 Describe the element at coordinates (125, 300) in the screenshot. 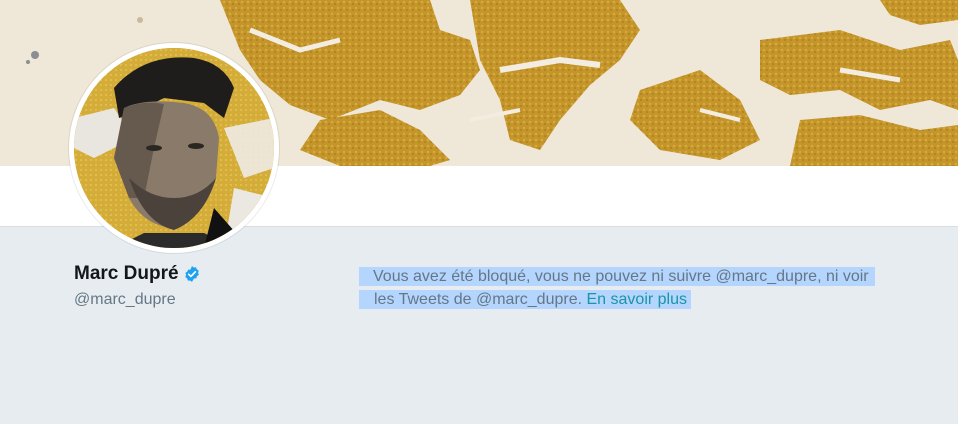

I see `profile-handle: @marc_dupre` at that location.